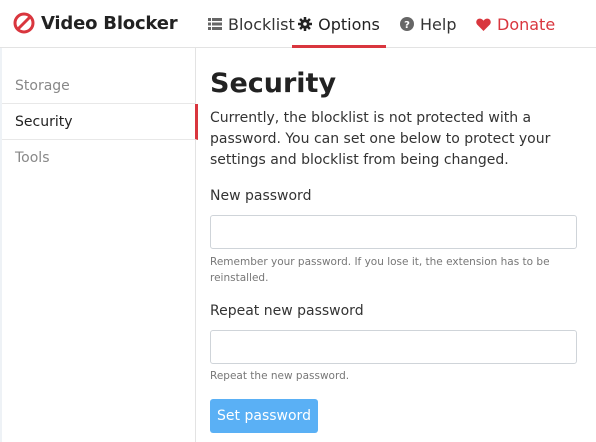 This screenshot has height=442, width=596. What do you see at coordinates (264, 416) in the screenshot?
I see `set-password-button: Set password` at bounding box center [264, 416].